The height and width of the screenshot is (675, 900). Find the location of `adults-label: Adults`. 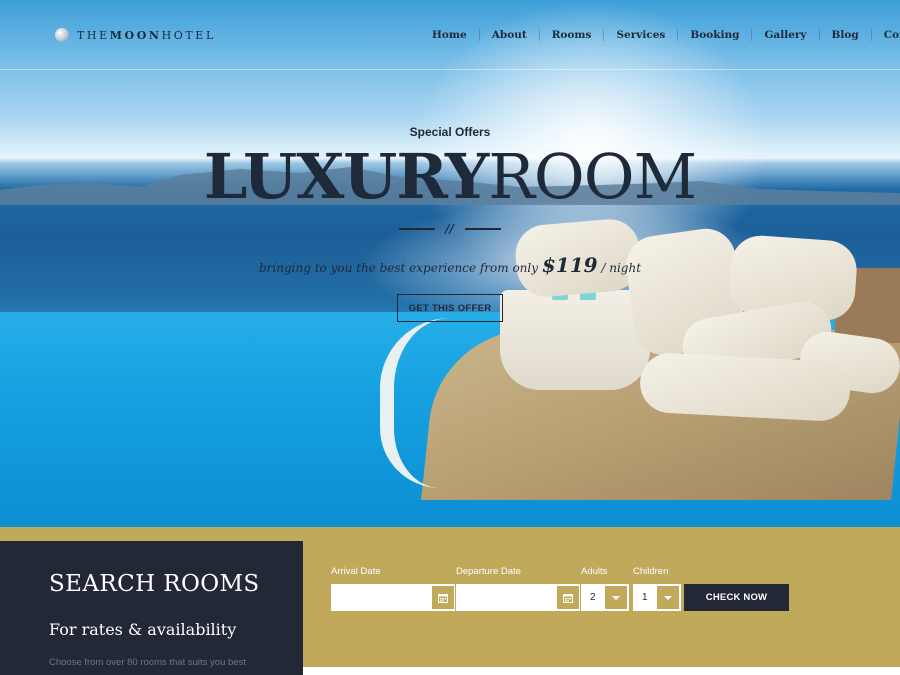

adults-label: Adults is located at coordinates (594, 571).